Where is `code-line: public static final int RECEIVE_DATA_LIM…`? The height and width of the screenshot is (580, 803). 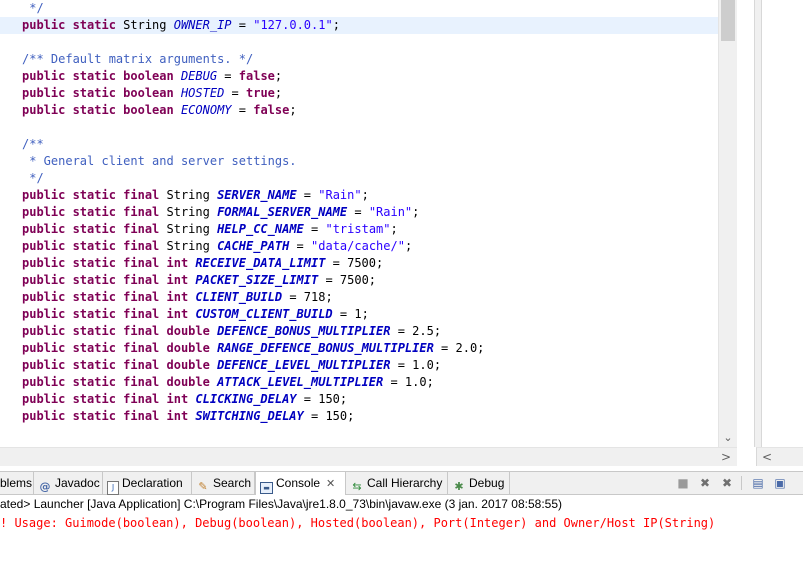
code-line: public static final int RECEIVE_DATA_LIM… is located at coordinates (359, 263).